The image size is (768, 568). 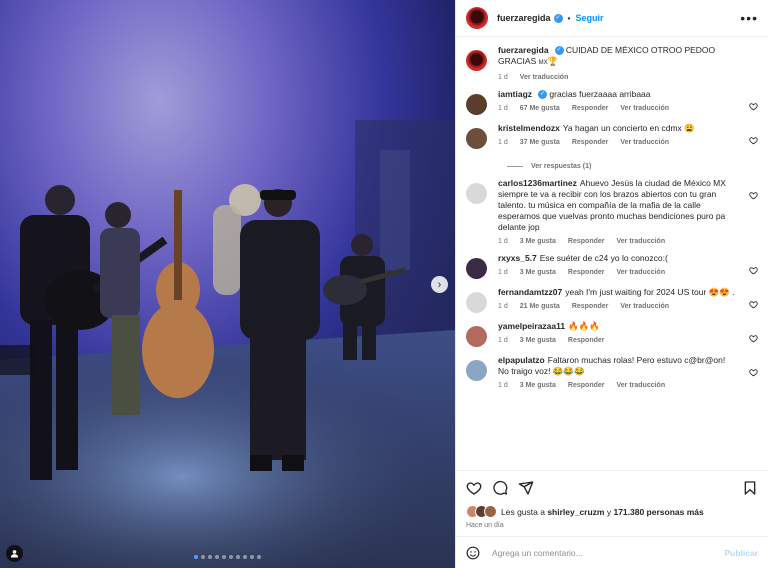 I want to click on comment-username: elpapulatzo, so click(x=521, y=360).